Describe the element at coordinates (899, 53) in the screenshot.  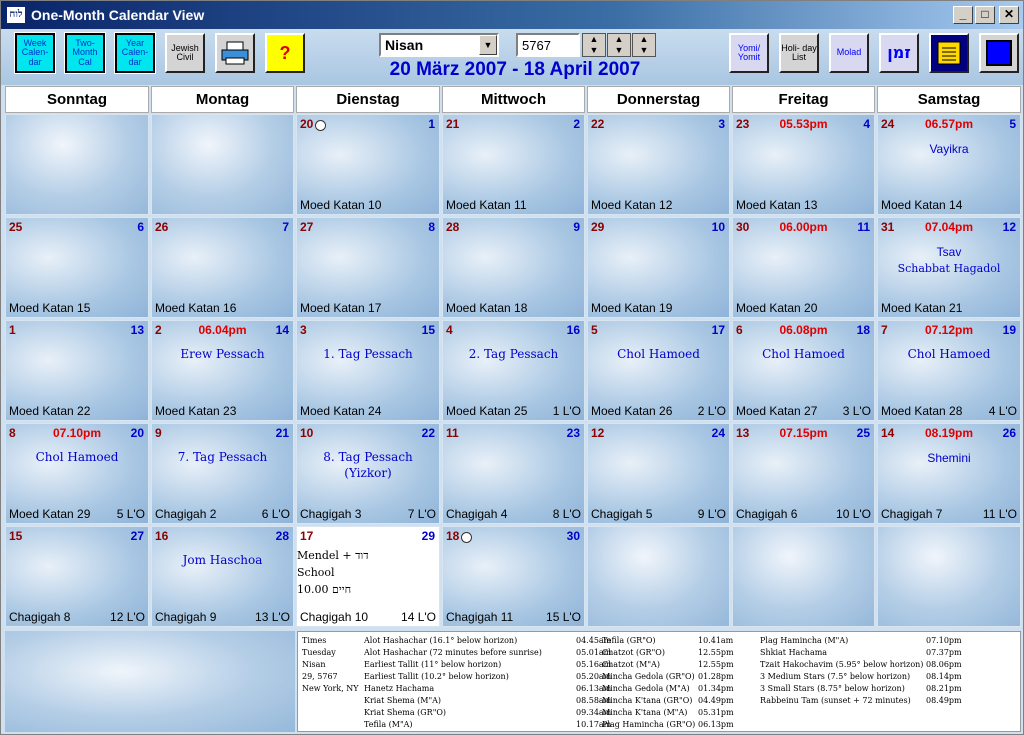
I see `zmanim-button: זמן` at that location.